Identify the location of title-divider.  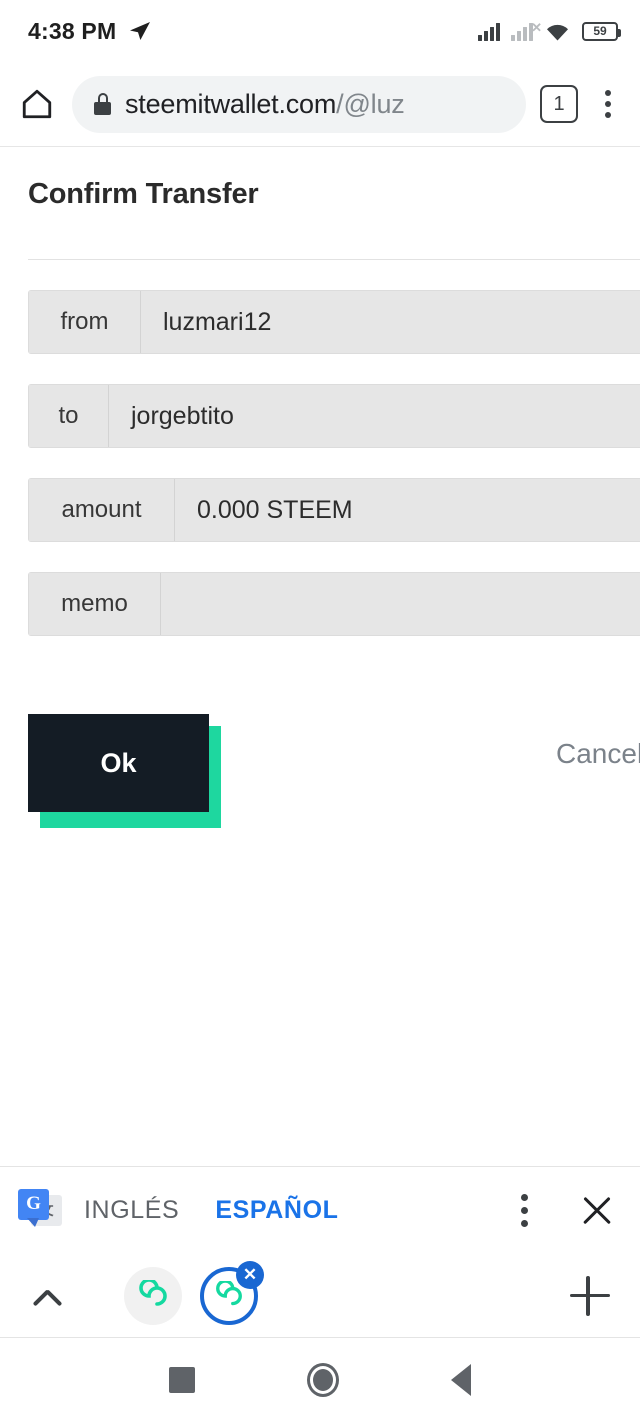
(334, 259).